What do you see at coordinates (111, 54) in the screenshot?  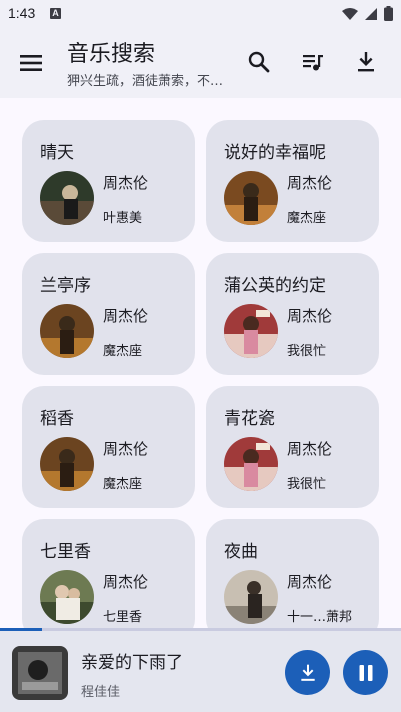 I see `page-title: 音乐搜索` at bounding box center [111, 54].